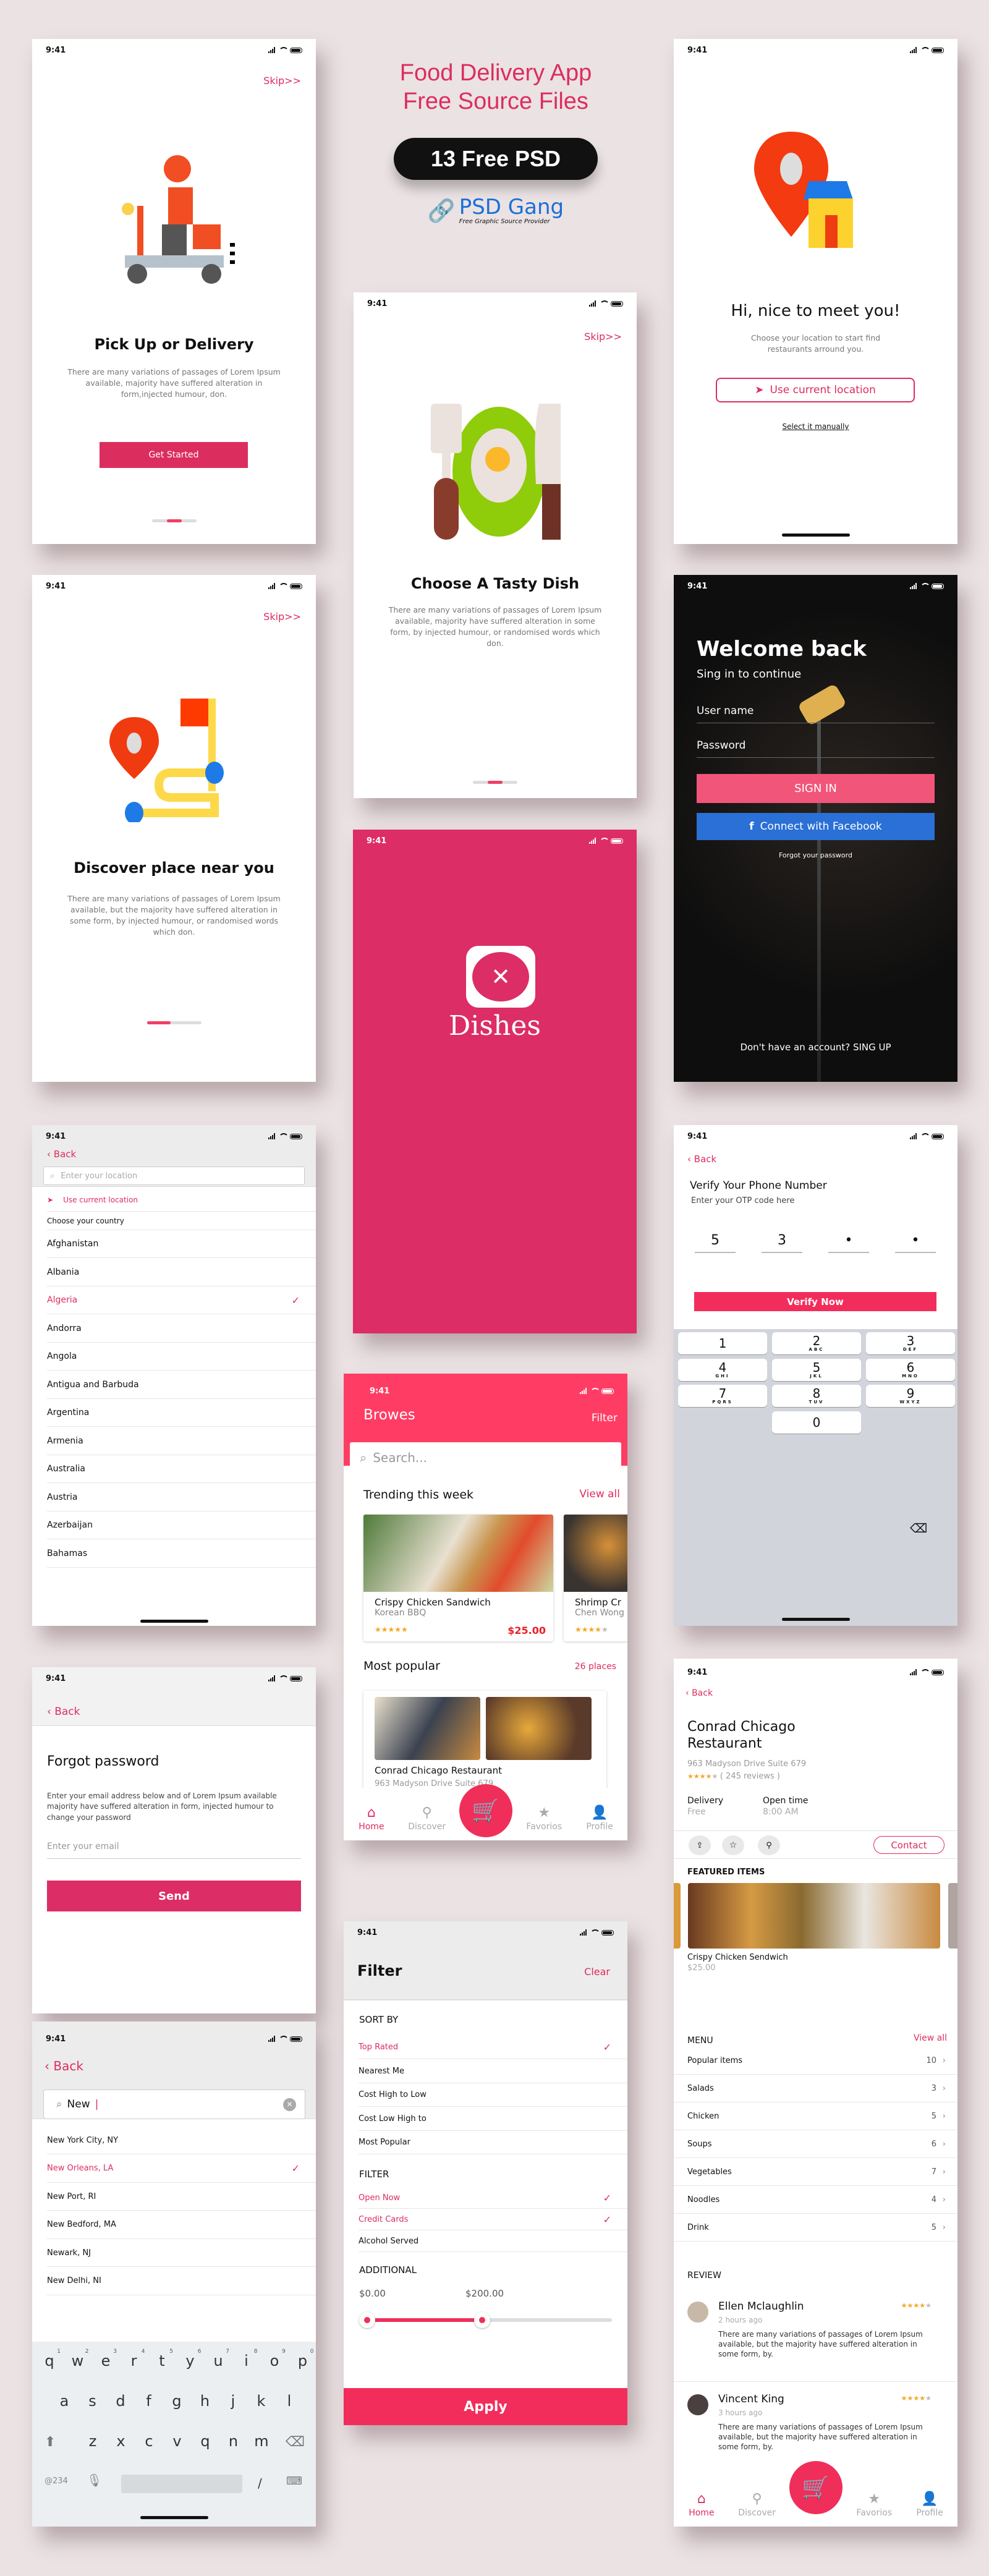 The width and height of the screenshot is (989, 2576). I want to click on country-row: Albania, so click(181, 1272).